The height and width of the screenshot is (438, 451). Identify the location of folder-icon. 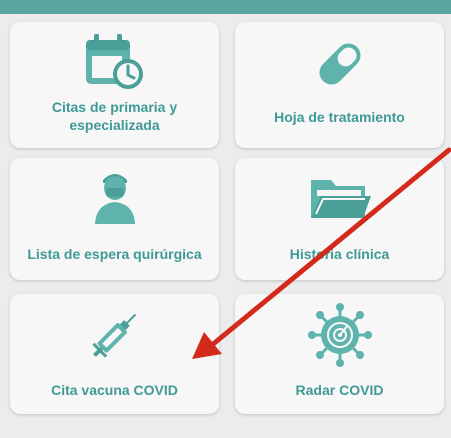
(340, 199).